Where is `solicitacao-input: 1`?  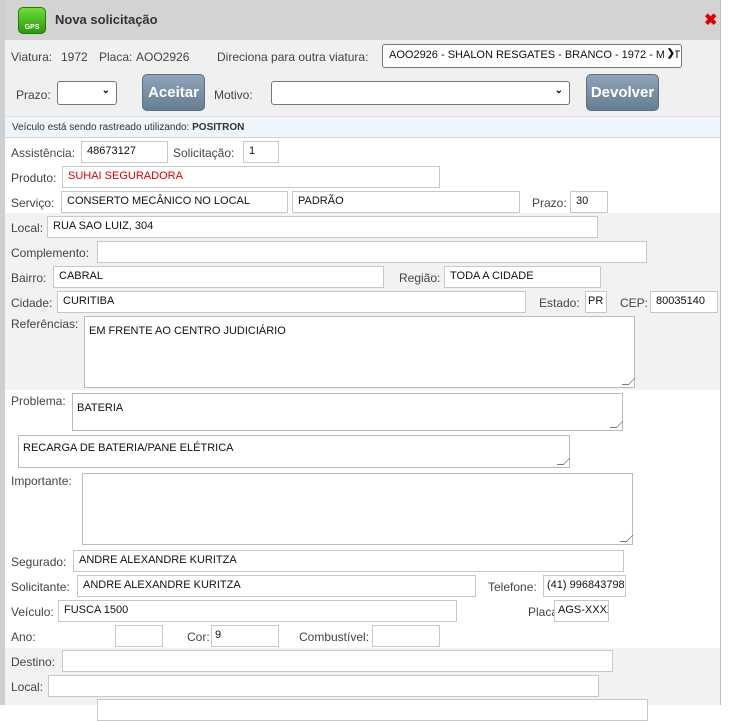
solicitacao-input: 1 is located at coordinates (261, 152).